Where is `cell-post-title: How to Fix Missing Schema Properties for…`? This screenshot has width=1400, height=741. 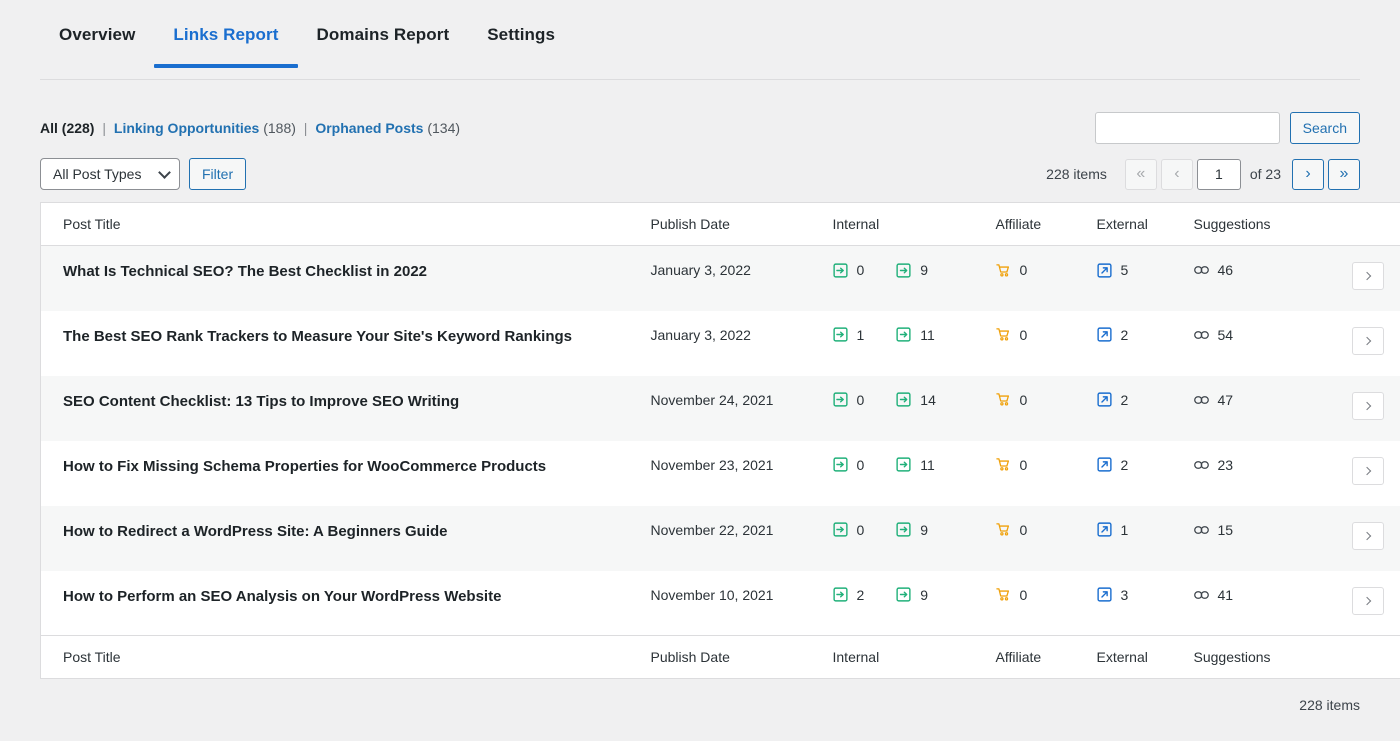 cell-post-title: How to Fix Missing Schema Properties for… is located at coordinates (340, 473).